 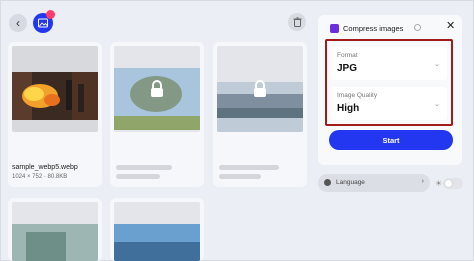 What do you see at coordinates (347, 68) in the screenshot?
I see `format-value: JPG` at bounding box center [347, 68].